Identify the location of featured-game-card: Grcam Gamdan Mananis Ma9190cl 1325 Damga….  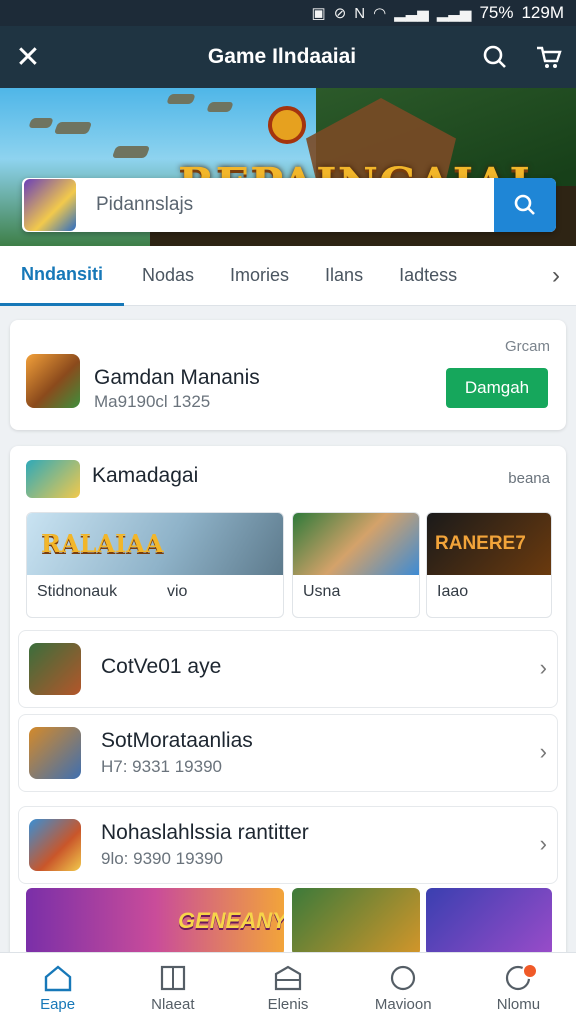
(288, 375).